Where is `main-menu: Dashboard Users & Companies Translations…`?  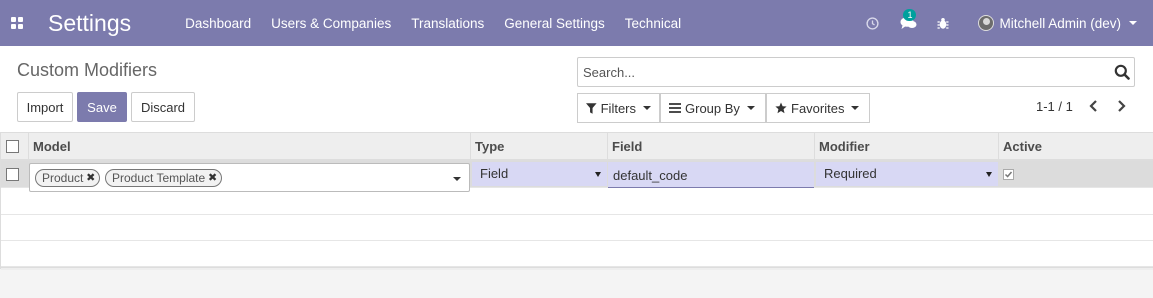 main-menu: Dashboard Users & Companies Translations… is located at coordinates (433, 23).